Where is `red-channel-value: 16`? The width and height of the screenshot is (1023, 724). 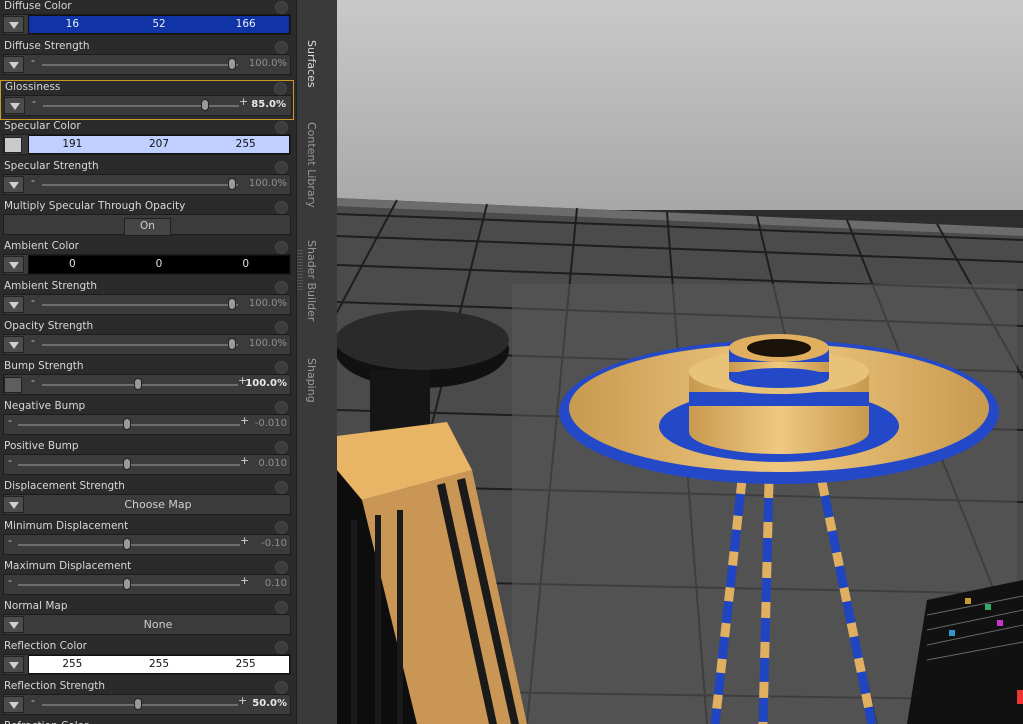 red-channel-value: 16 is located at coordinates (72, 24).